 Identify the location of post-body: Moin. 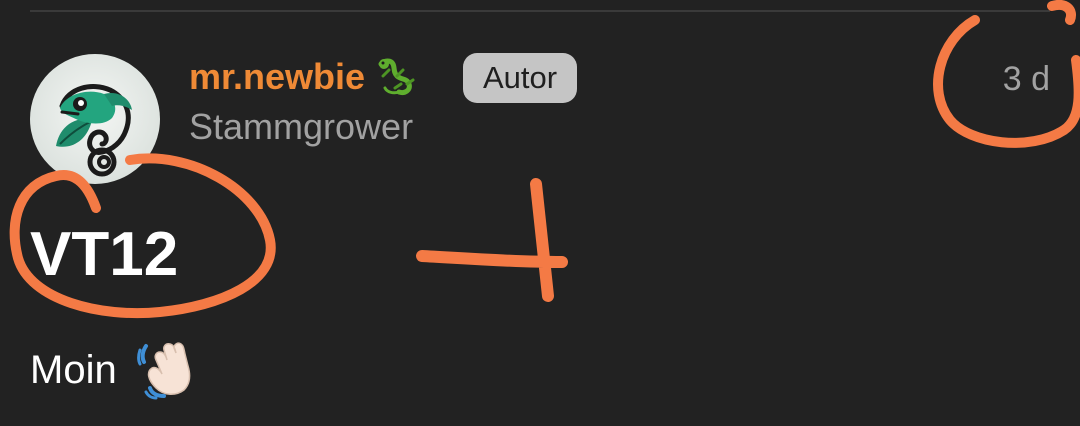
(73, 370).